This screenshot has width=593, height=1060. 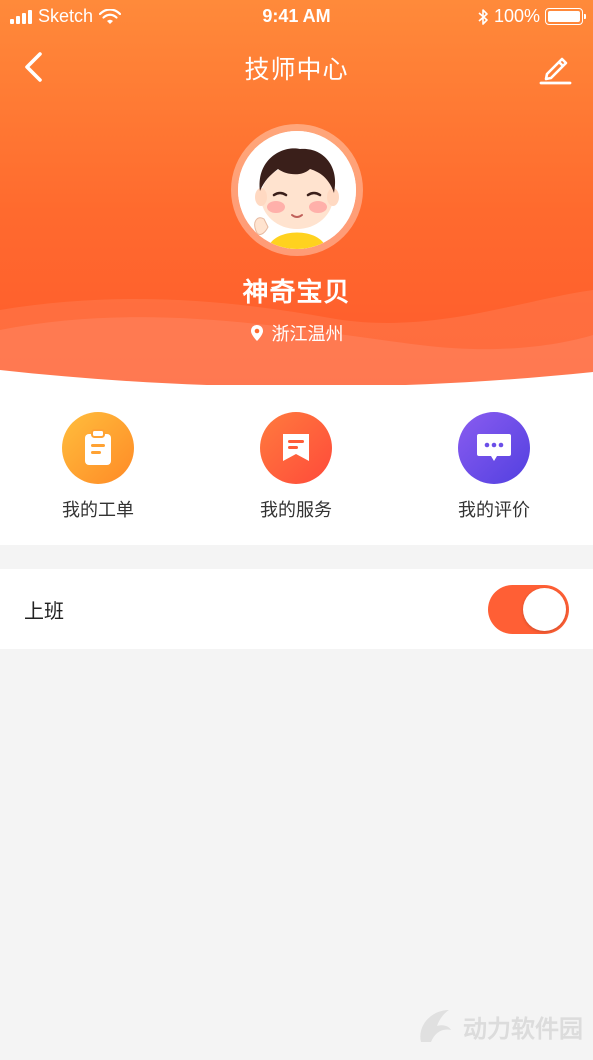 What do you see at coordinates (44, 611) in the screenshot?
I see `work-status-label: 上班` at bounding box center [44, 611].